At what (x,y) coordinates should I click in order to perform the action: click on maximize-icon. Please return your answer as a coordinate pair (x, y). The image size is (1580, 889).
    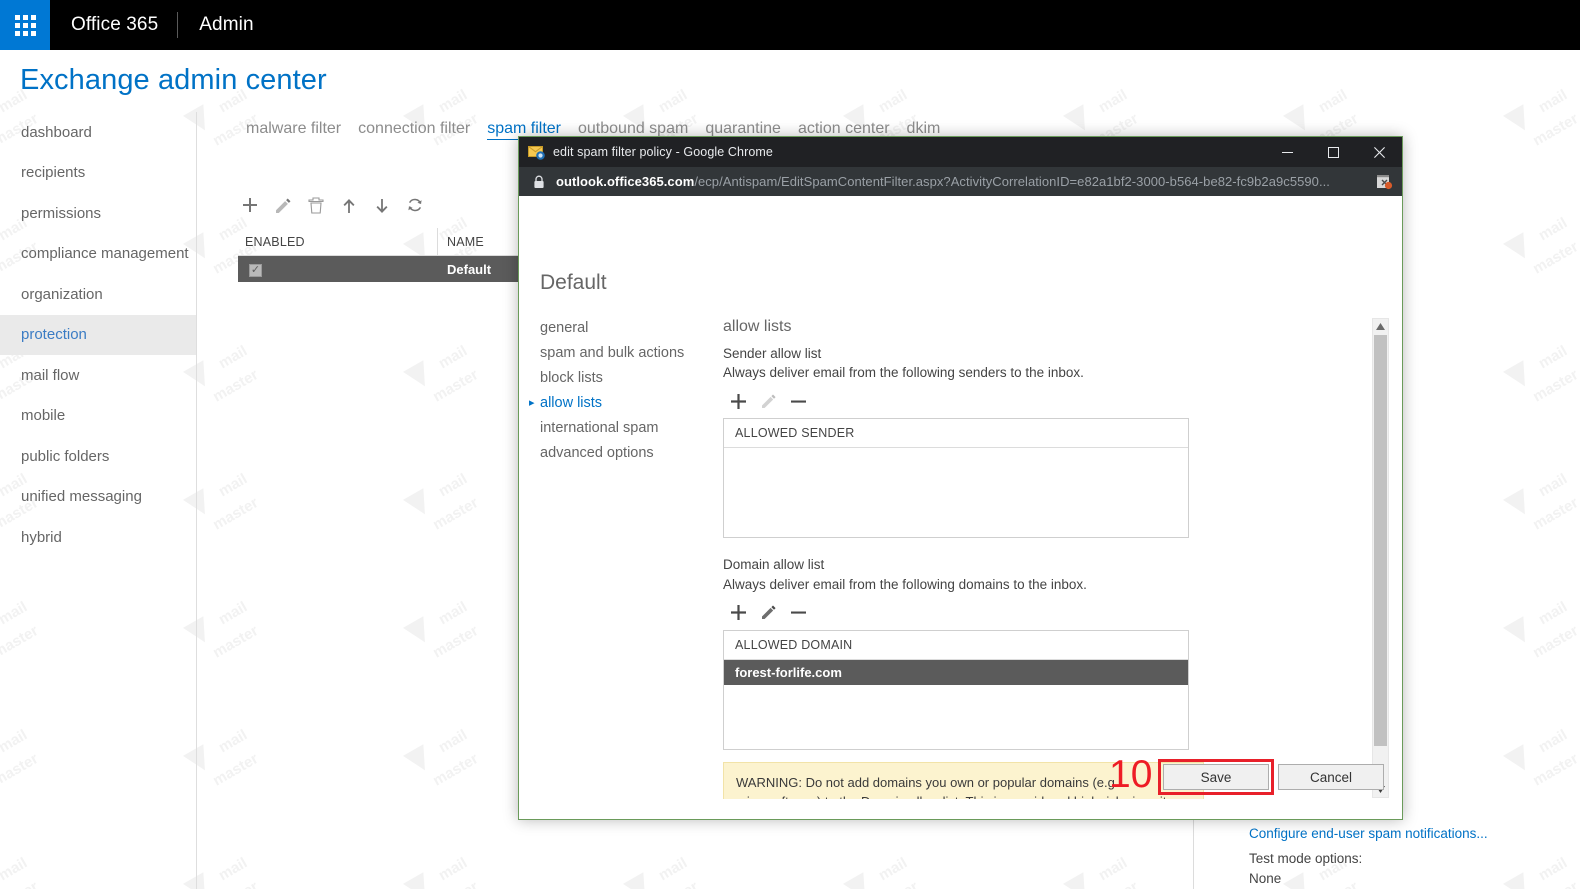
    Looking at the image, I should click on (1333, 152).